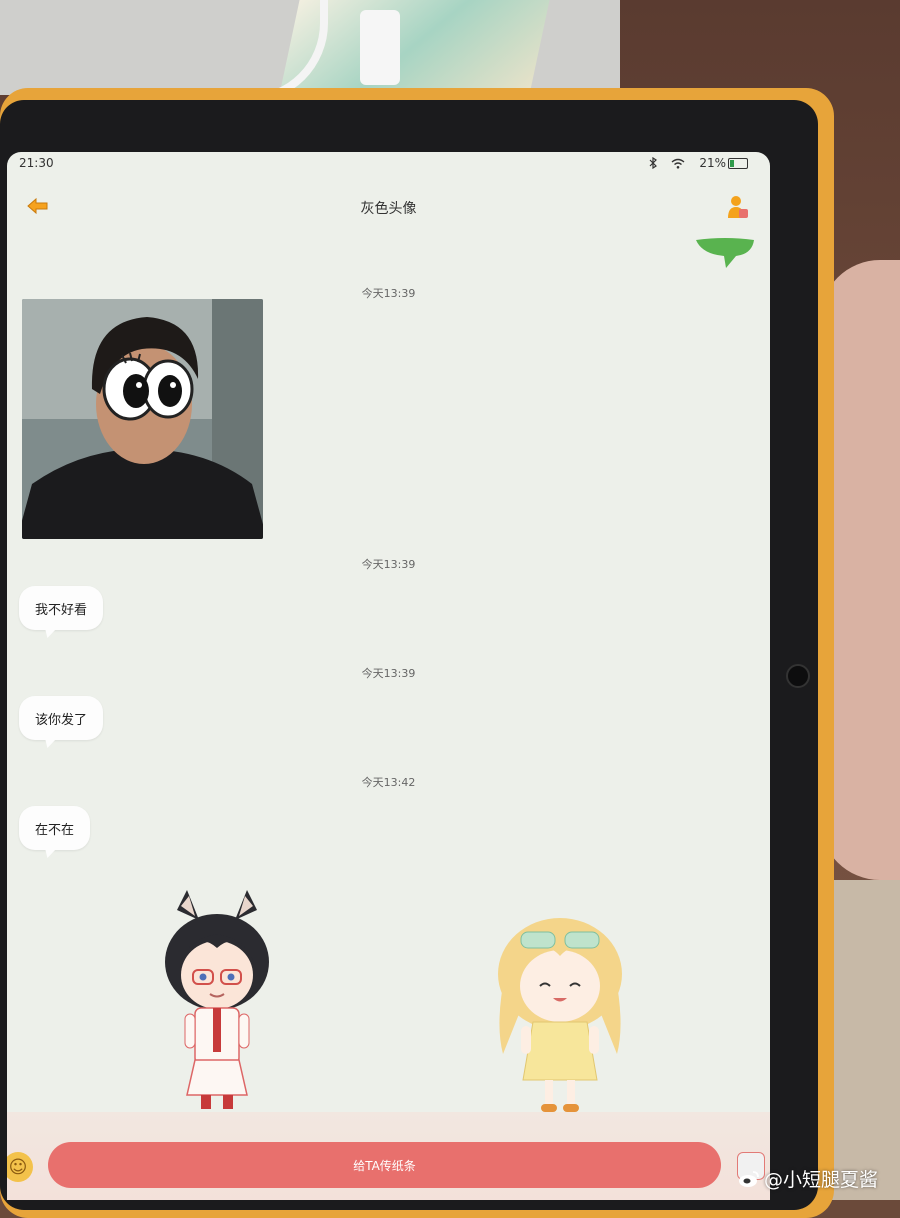  I want to click on status-bar: 21:30 21%, so click(388, 165).